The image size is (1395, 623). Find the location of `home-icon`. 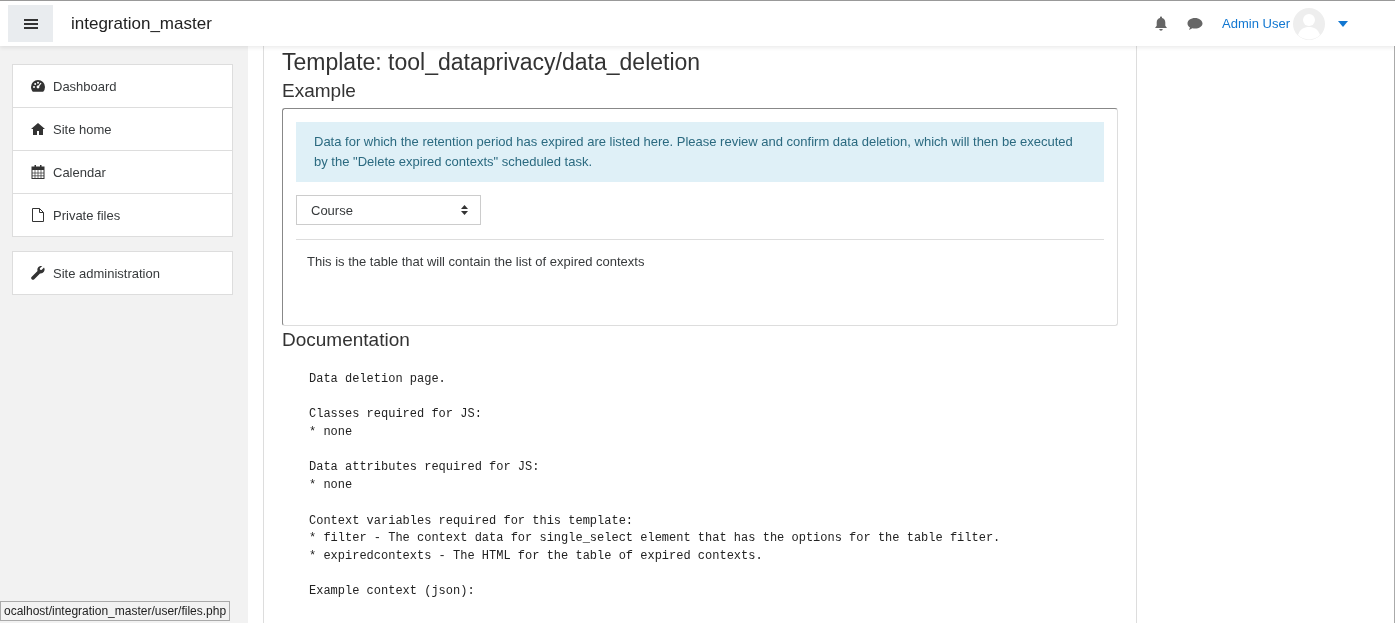

home-icon is located at coordinates (38, 129).